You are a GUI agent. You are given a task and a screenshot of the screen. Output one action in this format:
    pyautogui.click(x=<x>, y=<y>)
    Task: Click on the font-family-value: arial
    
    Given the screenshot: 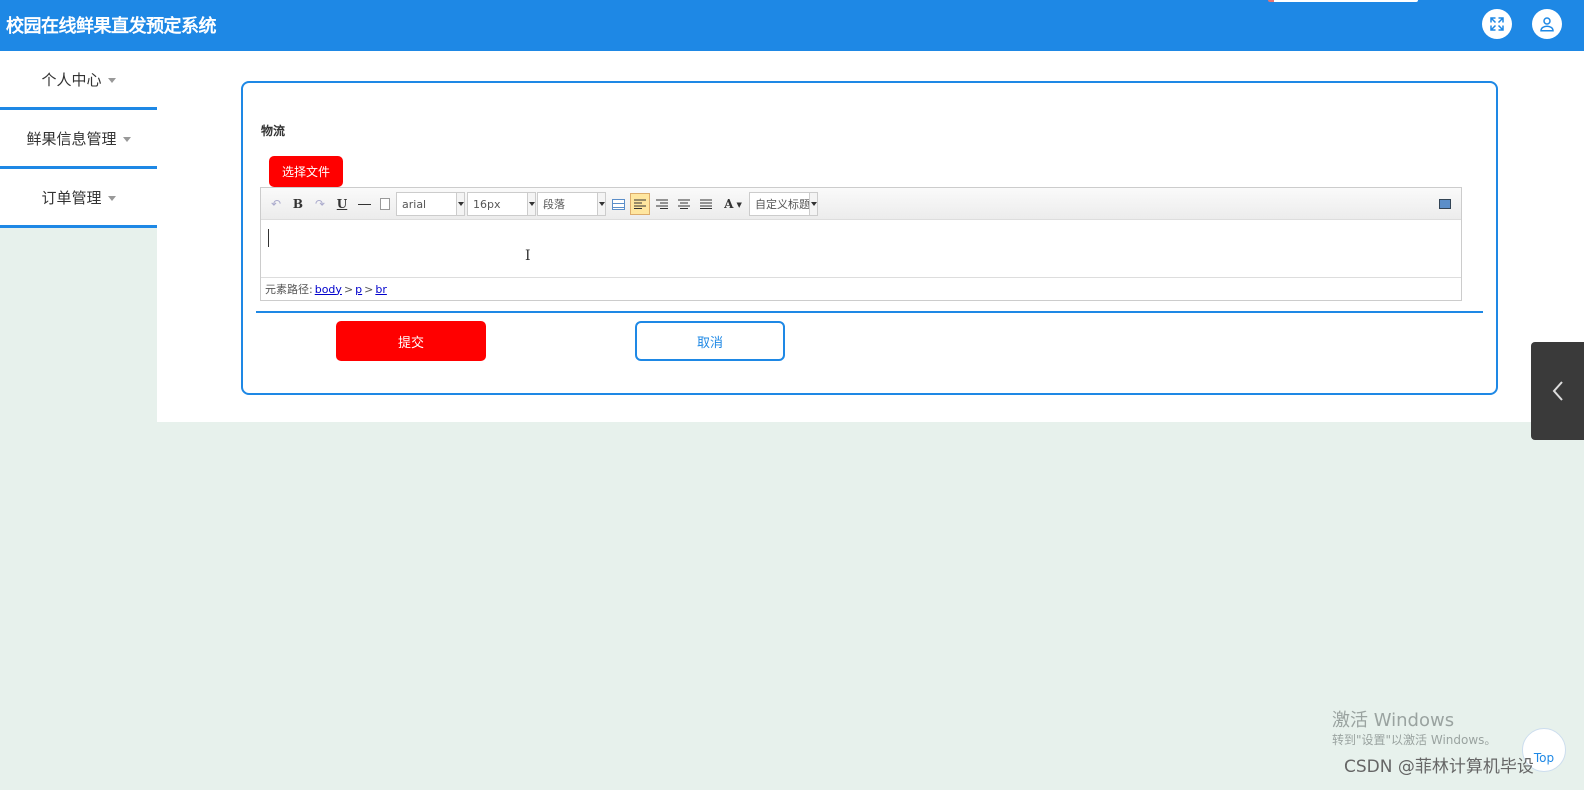 What is the action you would take?
    pyautogui.click(x=414, y=204)
    